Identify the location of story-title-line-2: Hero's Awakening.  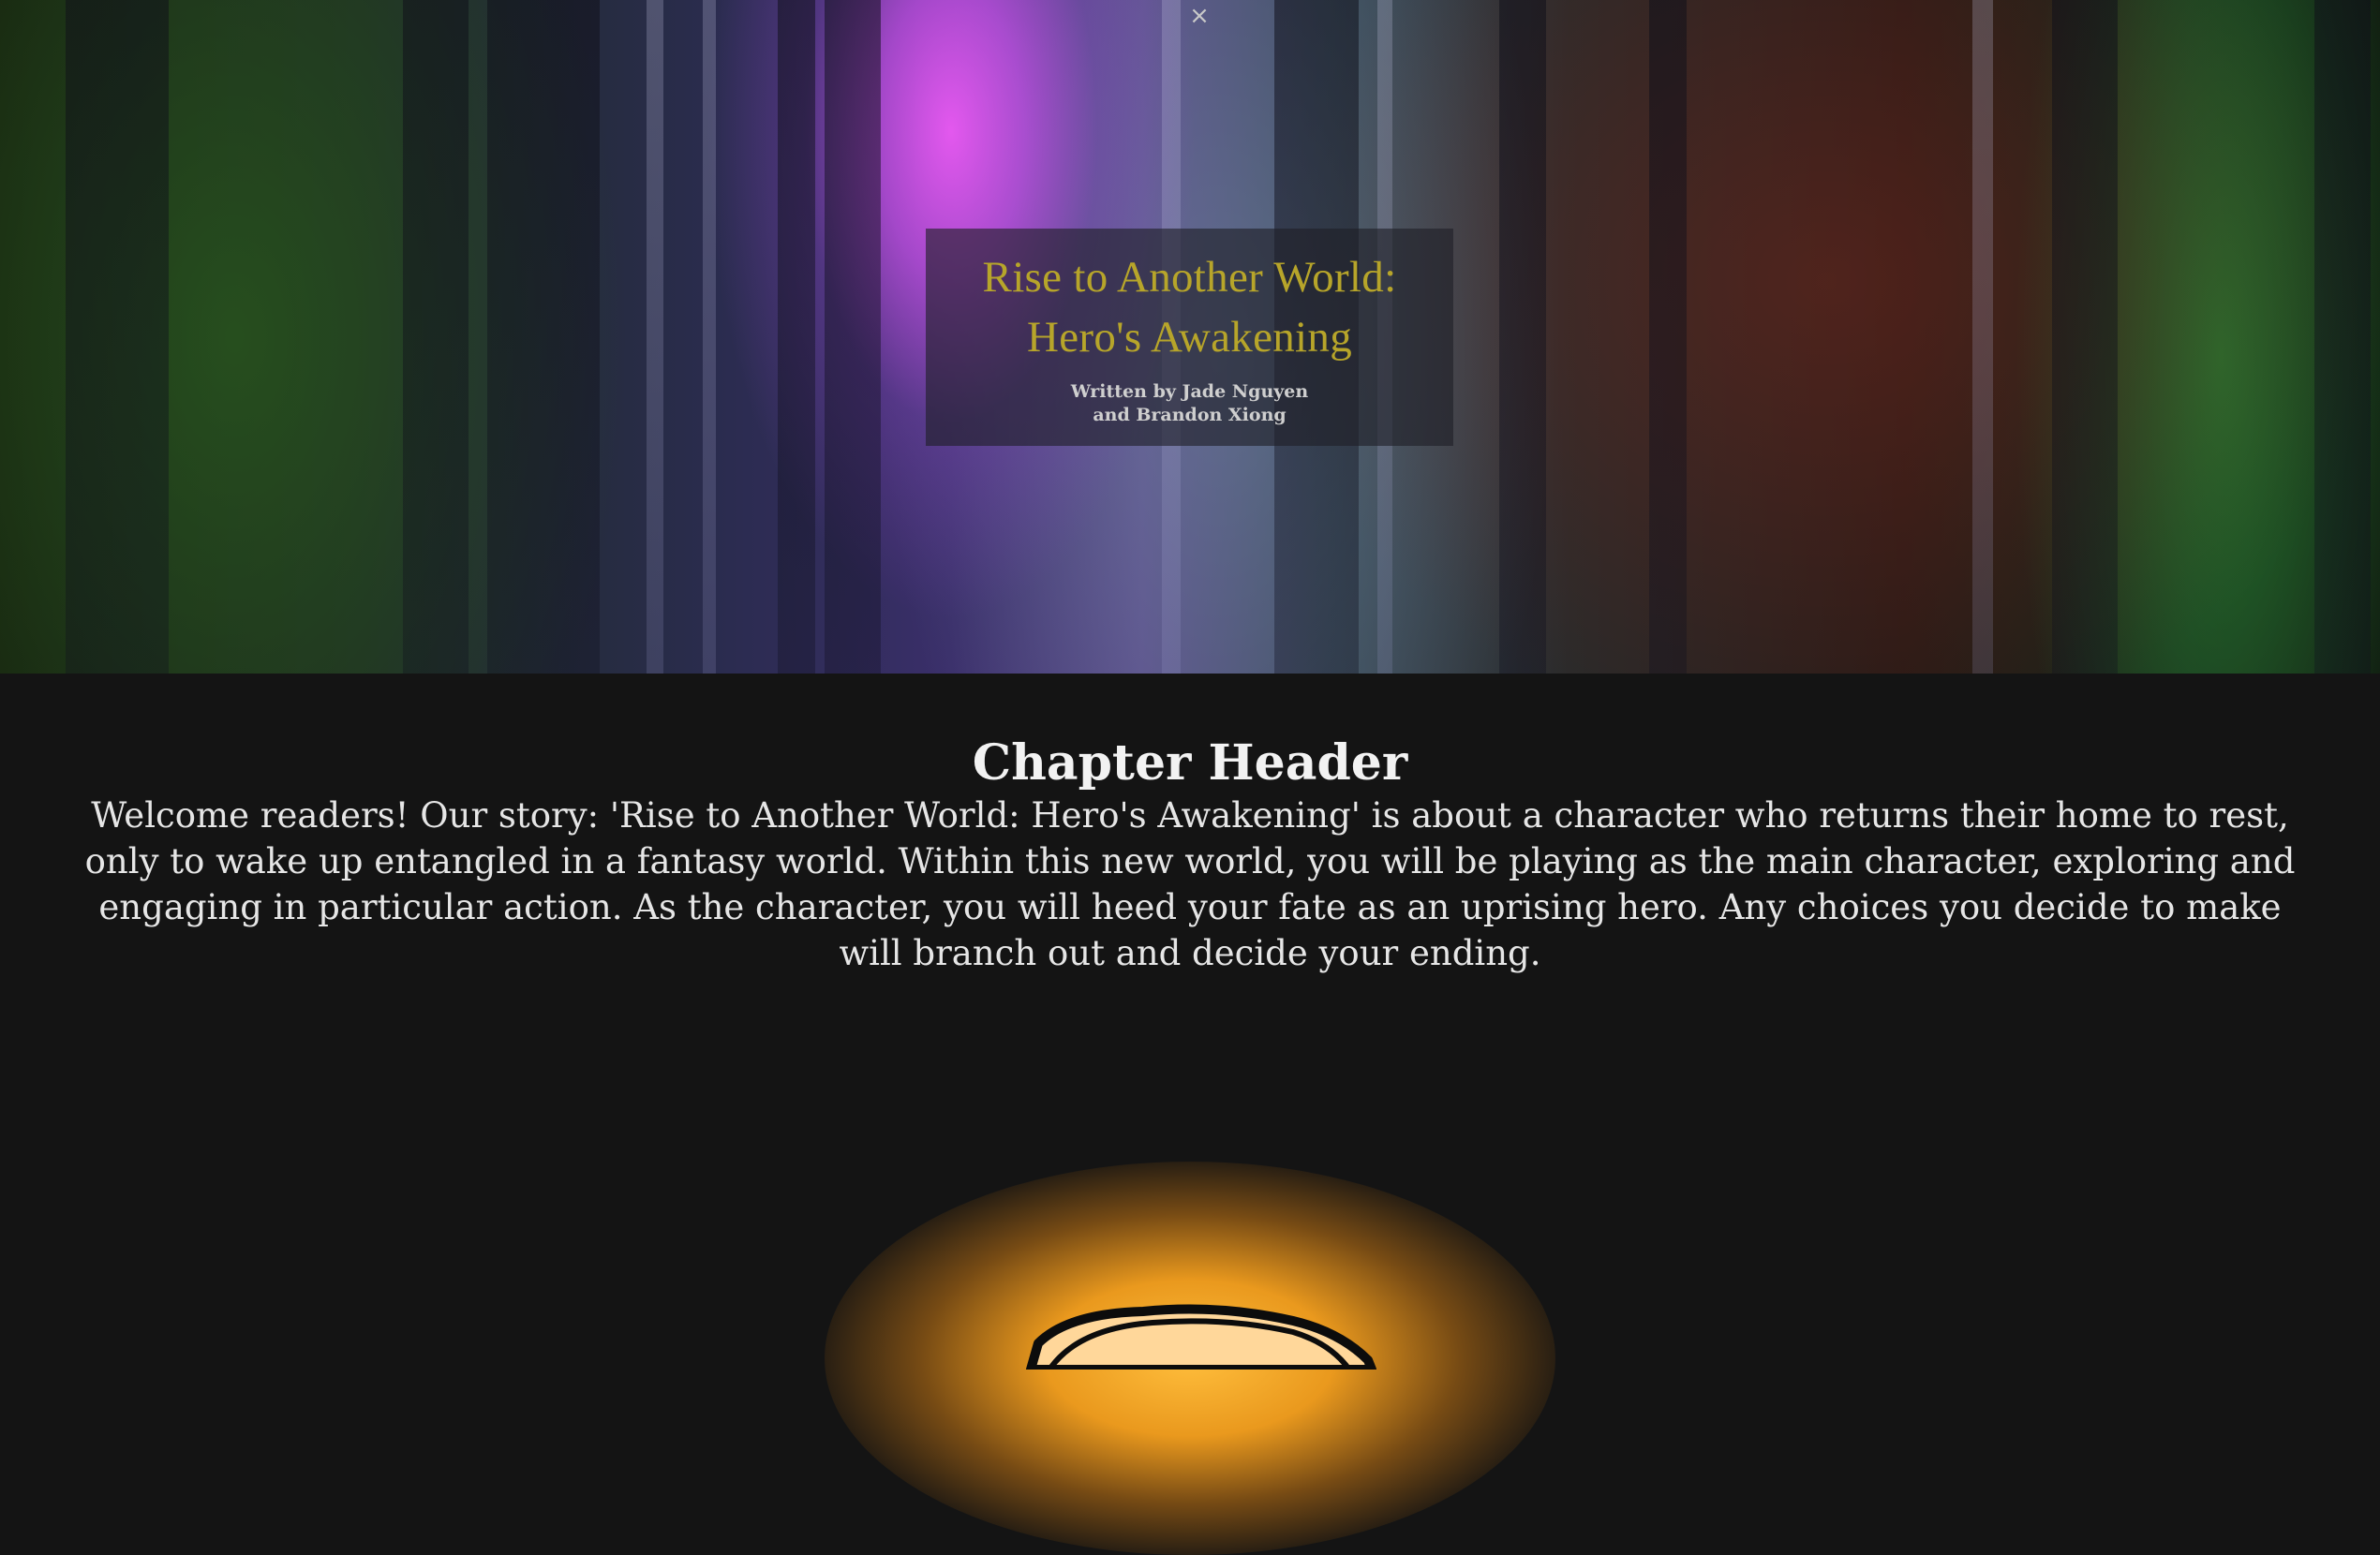
(1189, 337).